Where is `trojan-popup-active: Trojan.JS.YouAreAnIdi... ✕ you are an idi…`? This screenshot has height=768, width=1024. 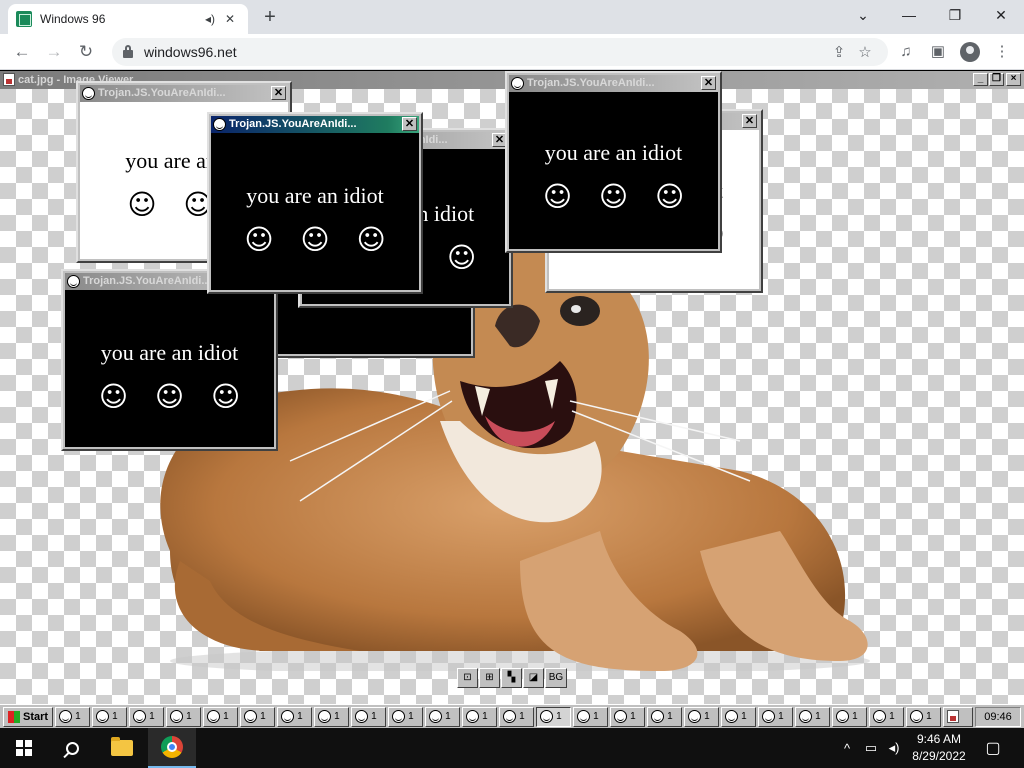
trojan-popup-active: Trojan.JS.YouAreAnIdi... ✕ you are an idi… is located at coordinates (315, 203).